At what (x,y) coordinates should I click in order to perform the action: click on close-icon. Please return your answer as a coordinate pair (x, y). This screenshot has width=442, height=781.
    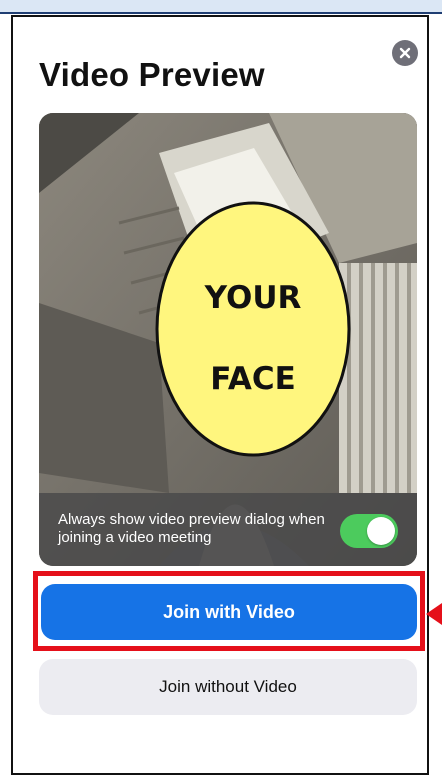
    Looking at the image, I should click on (405, 53).